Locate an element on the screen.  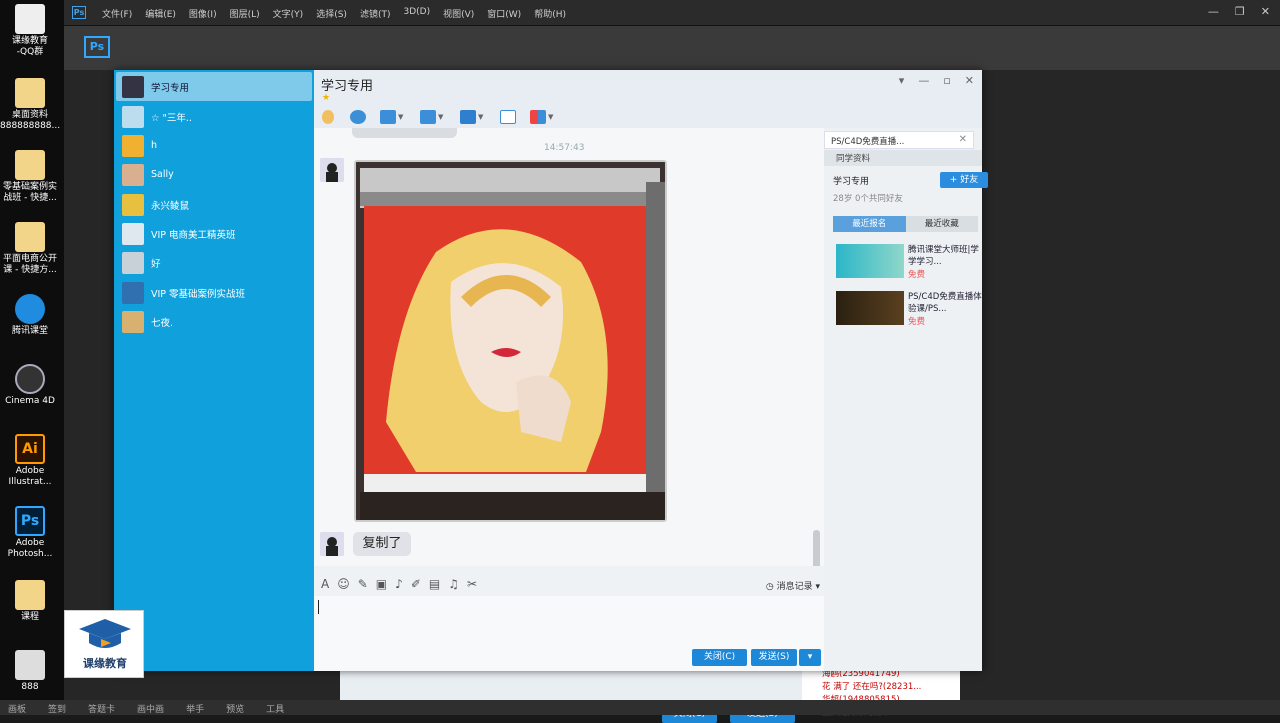
cinema4d-icon is located at coordinates (30, 379).